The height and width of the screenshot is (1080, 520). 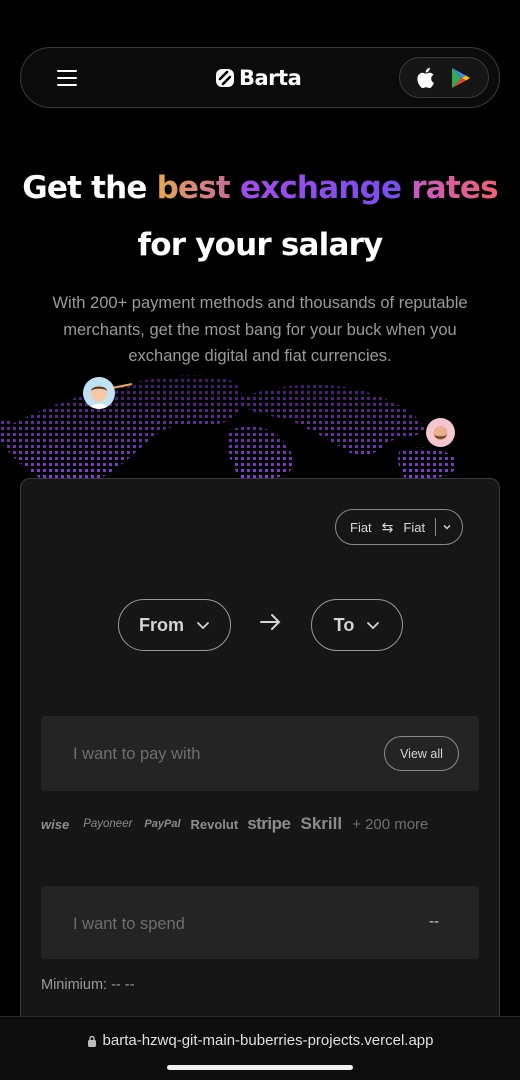 I want to click on mode-from-label: Fiat, so click(x=361, y=527).